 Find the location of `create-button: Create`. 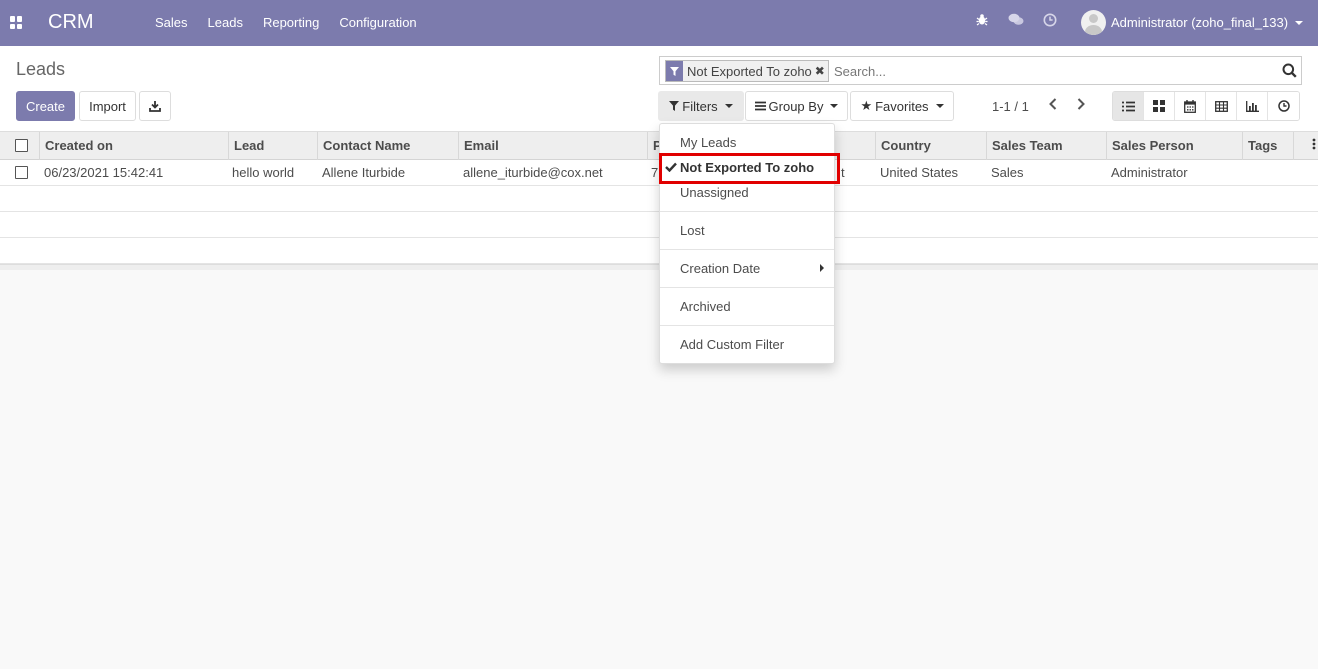

create-button: Create is located at coordinates (45, 106).